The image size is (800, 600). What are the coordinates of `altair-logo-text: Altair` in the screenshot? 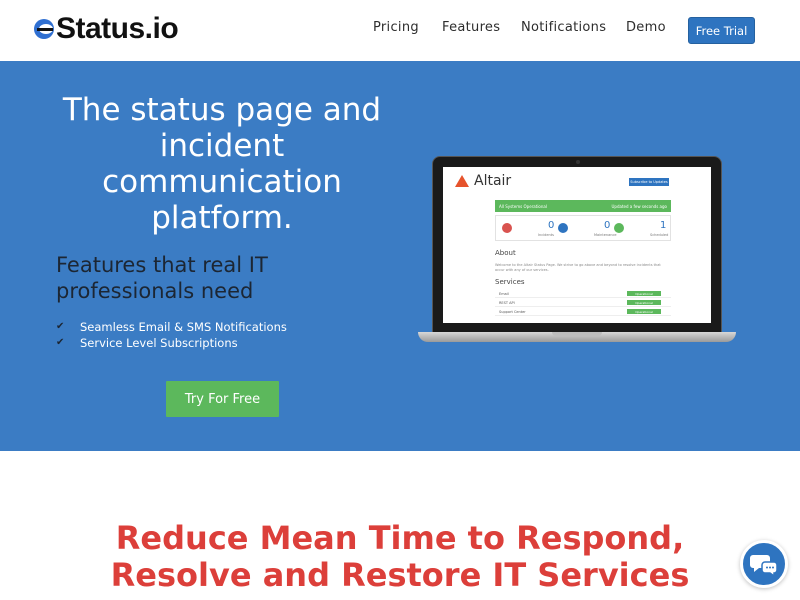 It's located at (493, 181).